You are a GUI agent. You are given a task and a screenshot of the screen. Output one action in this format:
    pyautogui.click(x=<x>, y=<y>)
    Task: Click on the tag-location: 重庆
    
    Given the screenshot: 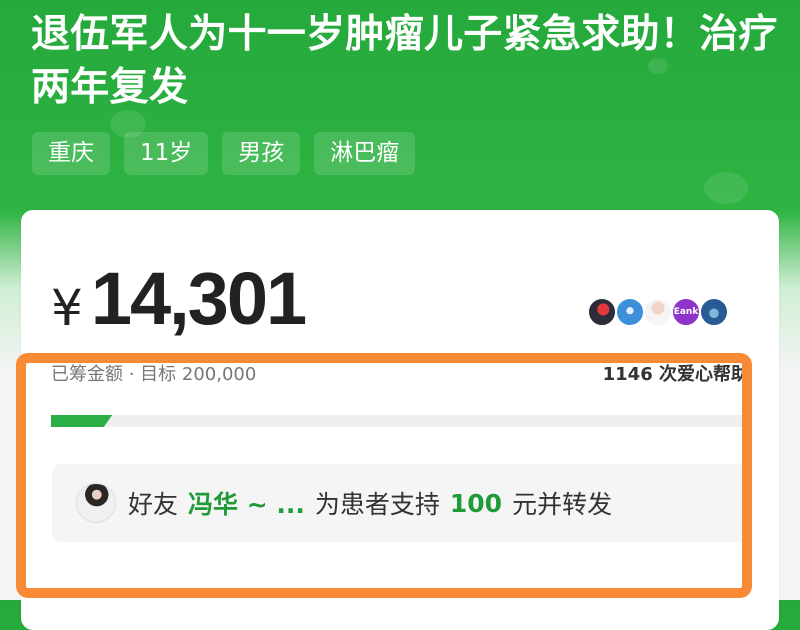 What is the action you would take?
    pyautogui.click(x=71, y=153)
    